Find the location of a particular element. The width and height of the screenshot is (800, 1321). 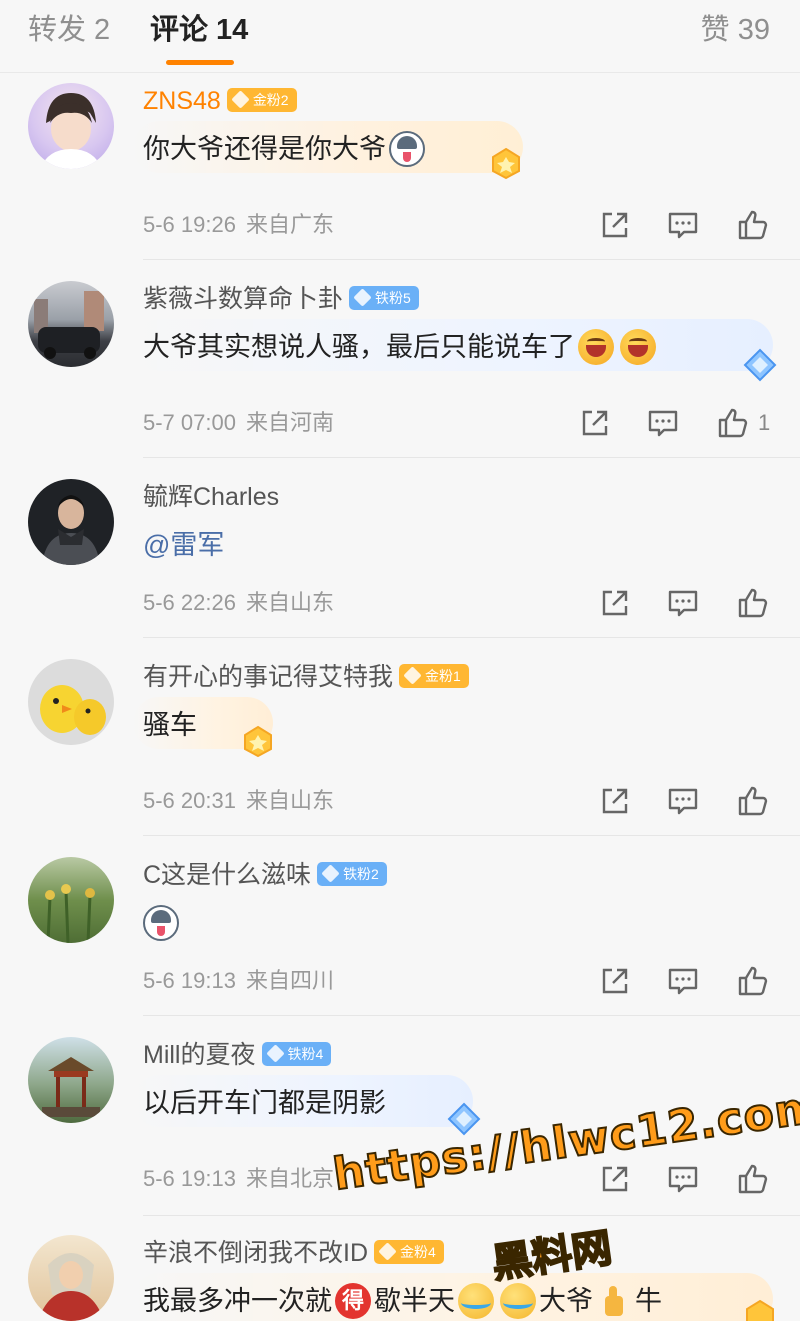

username-text: 毓辉Charles is located at coordinates (211, 497).